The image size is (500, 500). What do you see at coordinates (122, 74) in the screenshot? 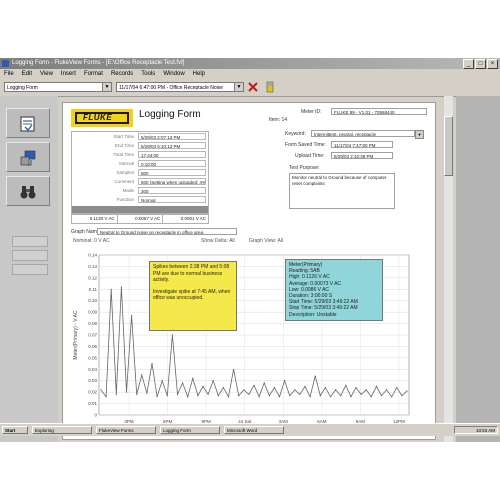
I see `menu-records: Records` at bounding box center [122, 74].